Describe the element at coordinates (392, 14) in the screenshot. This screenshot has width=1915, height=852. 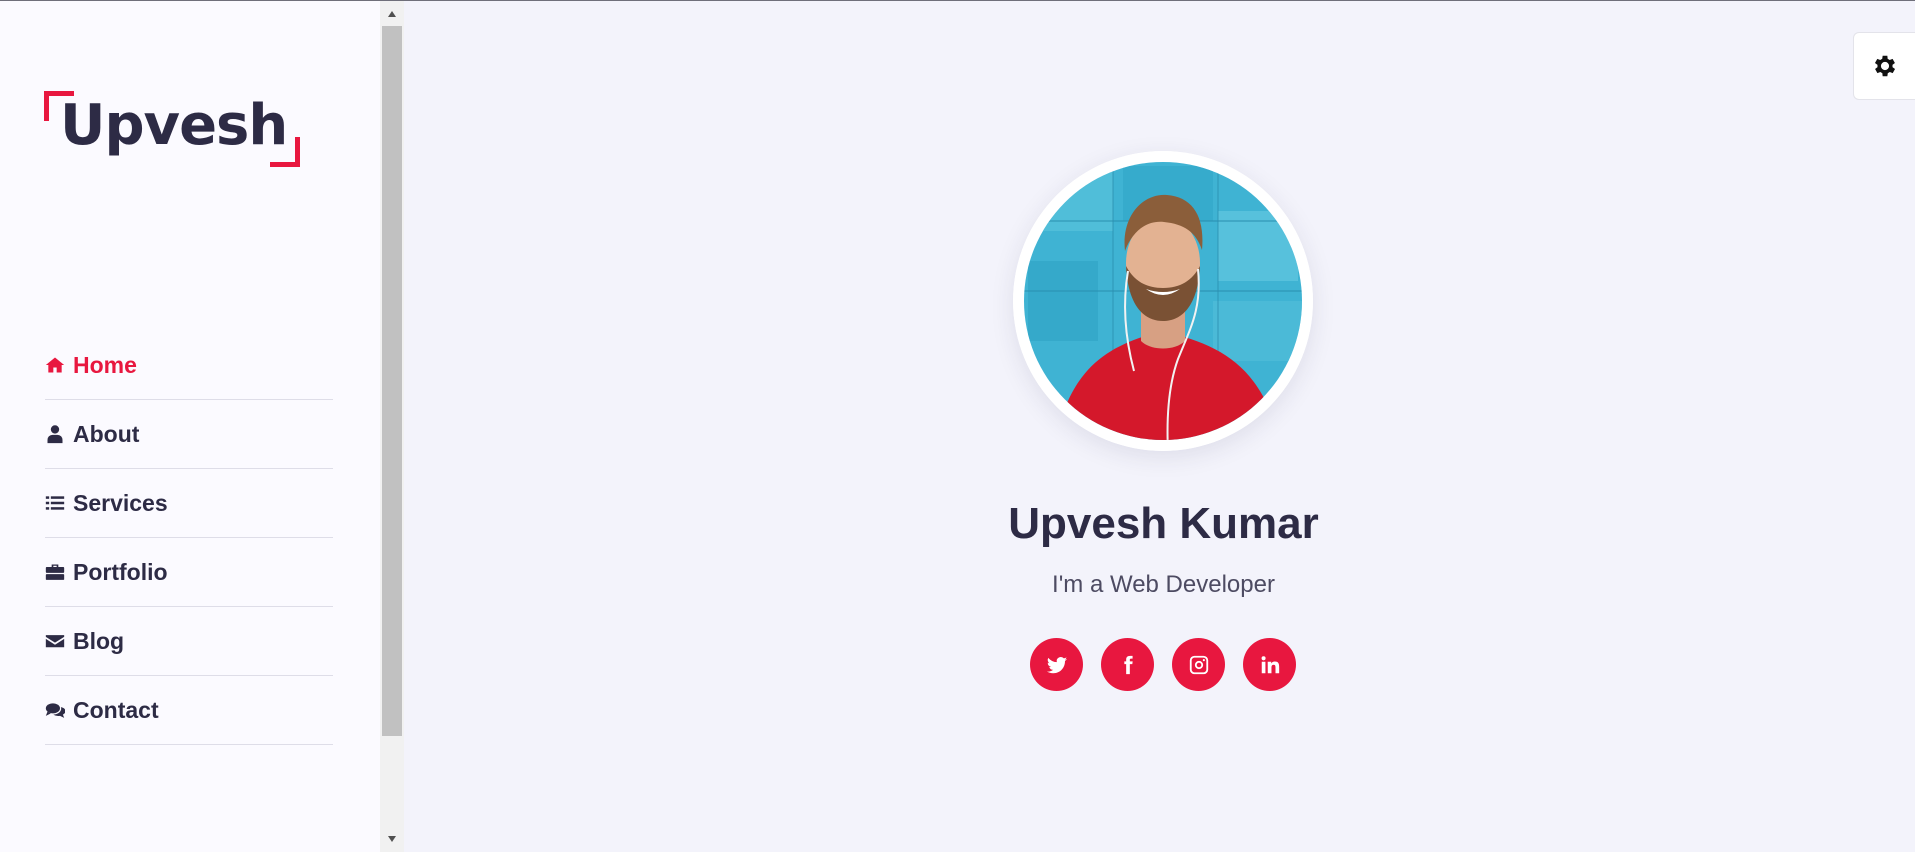
I see `scroll-up-arrow-icon` at that location.